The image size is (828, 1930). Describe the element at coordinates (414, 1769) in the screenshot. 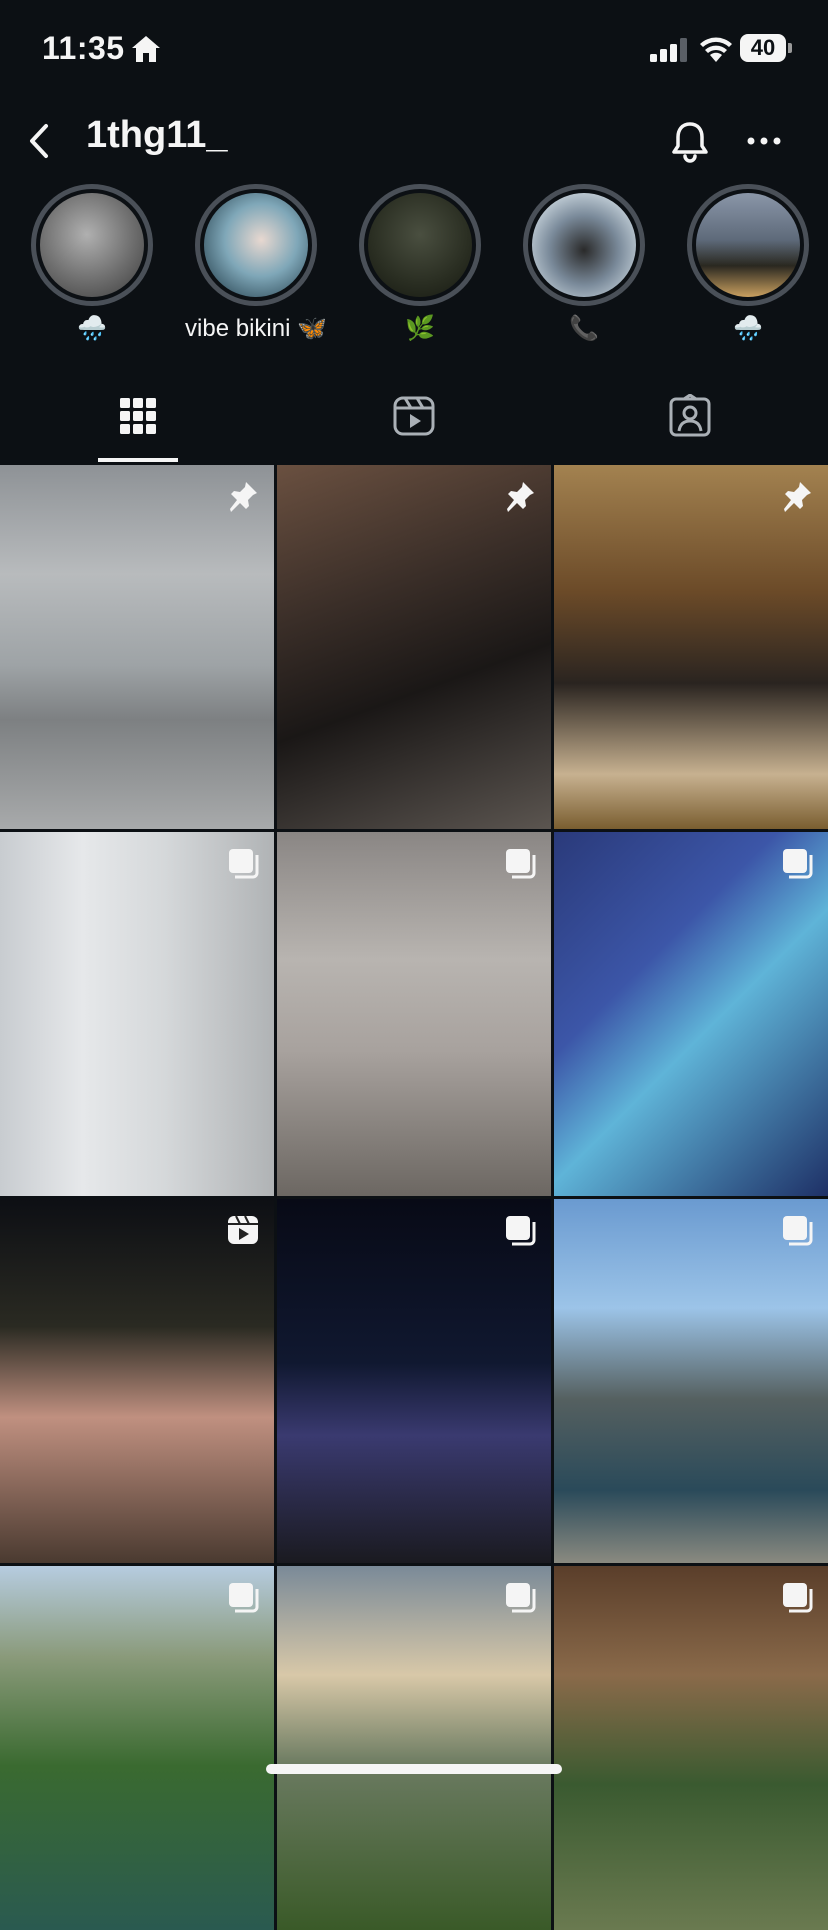

I see `home-indicator` at that location.